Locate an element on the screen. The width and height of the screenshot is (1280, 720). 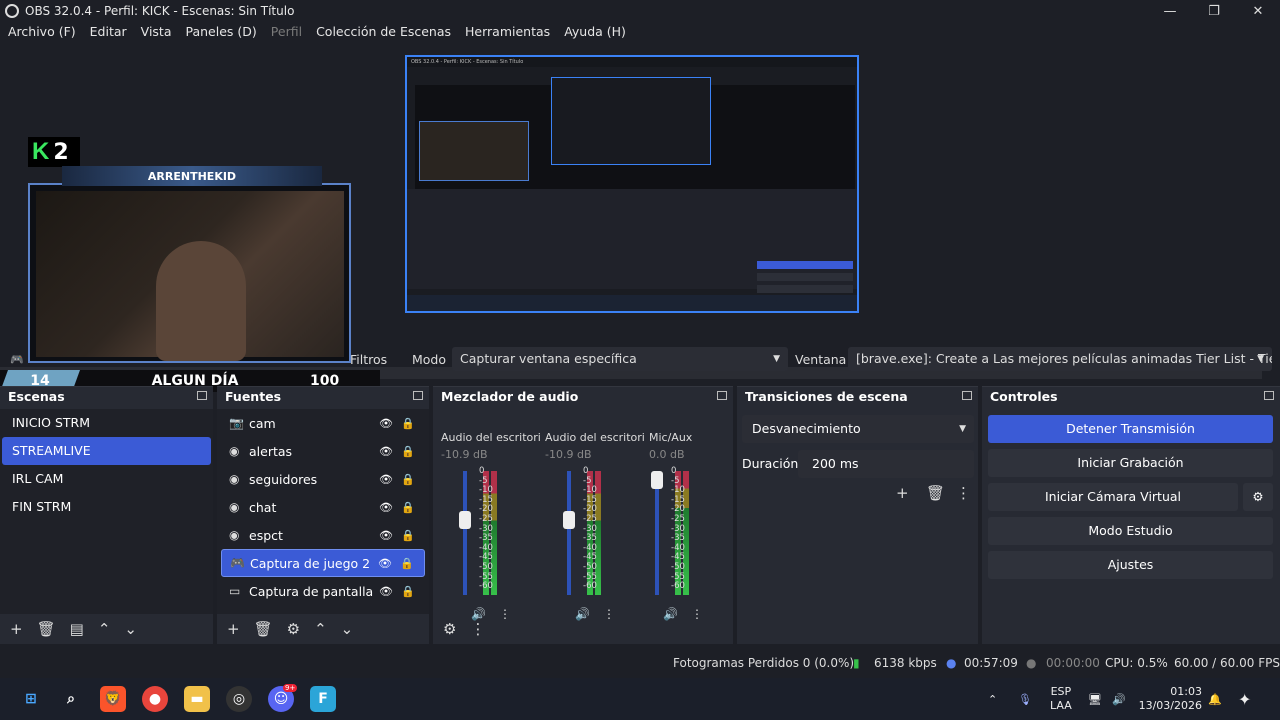
scene-item: FIN STRM is located at coordinates (106, 507).